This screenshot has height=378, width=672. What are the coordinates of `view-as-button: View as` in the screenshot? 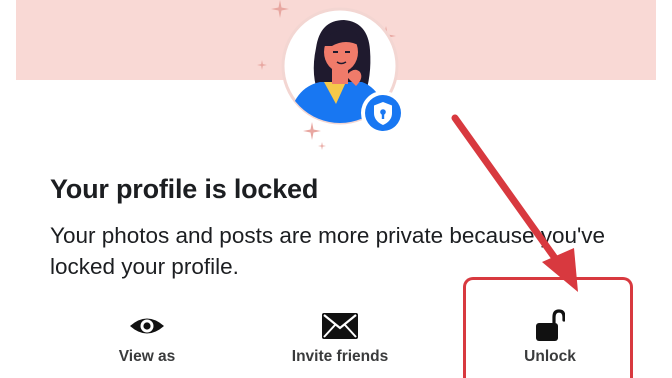 It's located at (147, 336).